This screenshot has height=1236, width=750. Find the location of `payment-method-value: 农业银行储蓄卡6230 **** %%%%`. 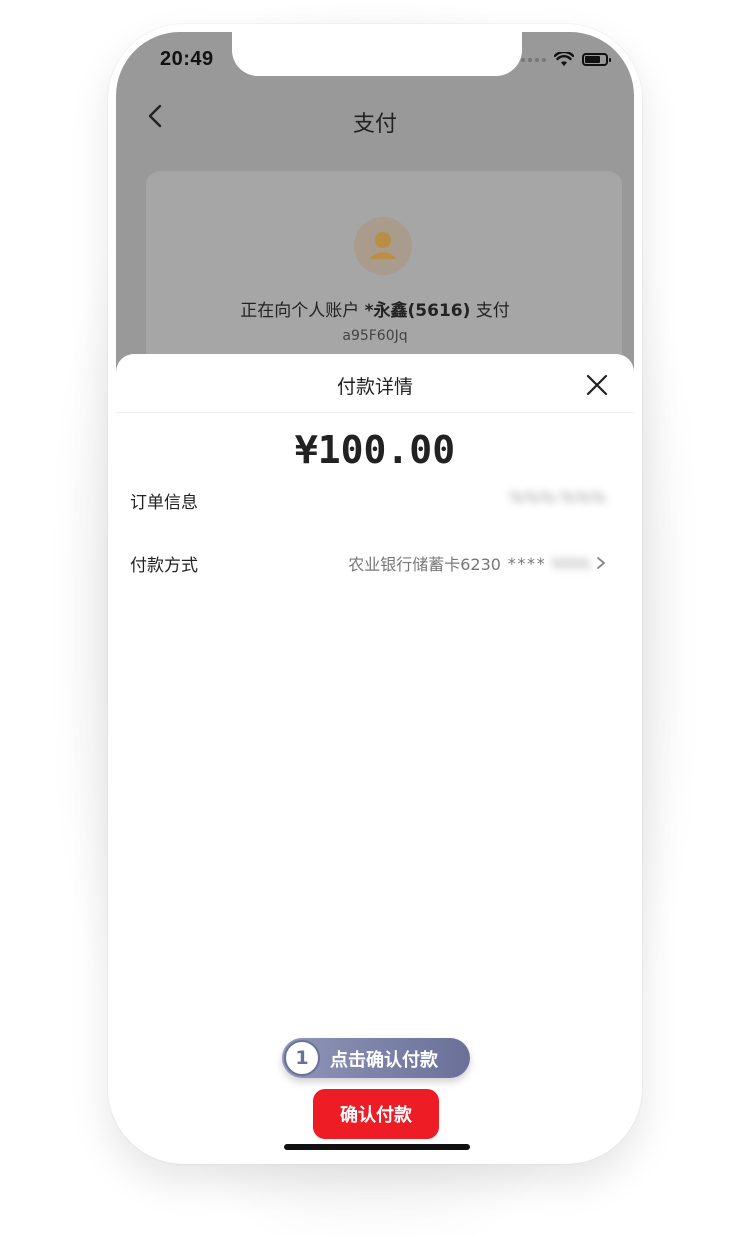

payment-method-value: 农业银行储蓄卡6230 **** %%%% is located at coordinates (477, 563).